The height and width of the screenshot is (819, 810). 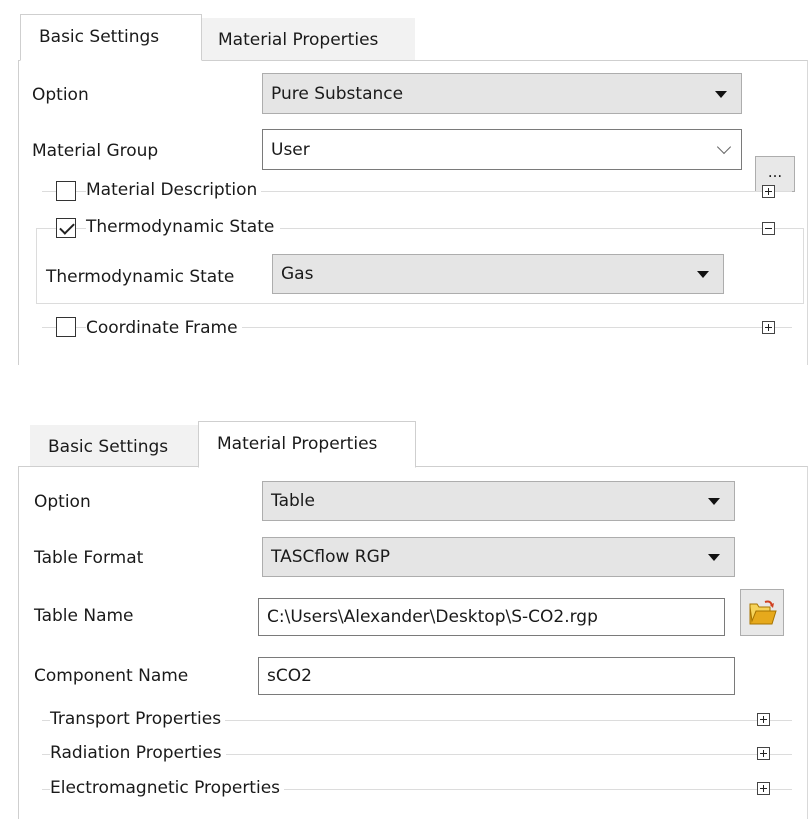 I want to click on component-name-value: sCO2, so click(x=289, y=676).